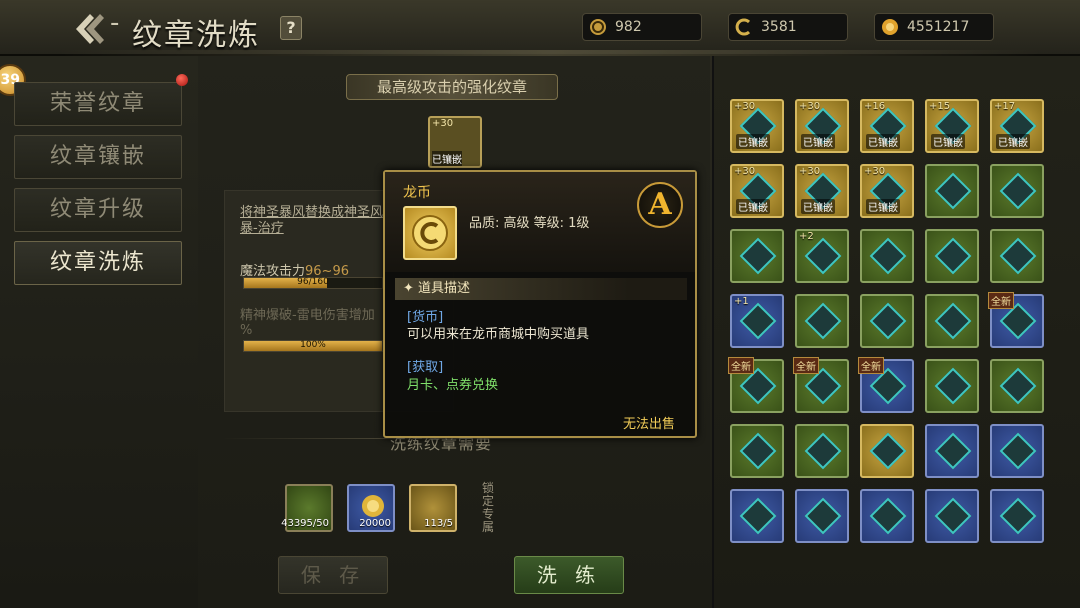 The image size is (1080, 608). What do you see at coordinates (417, 193) in the screenshot?
I see `item-name: 龙币` at bounding box center [417, 193].